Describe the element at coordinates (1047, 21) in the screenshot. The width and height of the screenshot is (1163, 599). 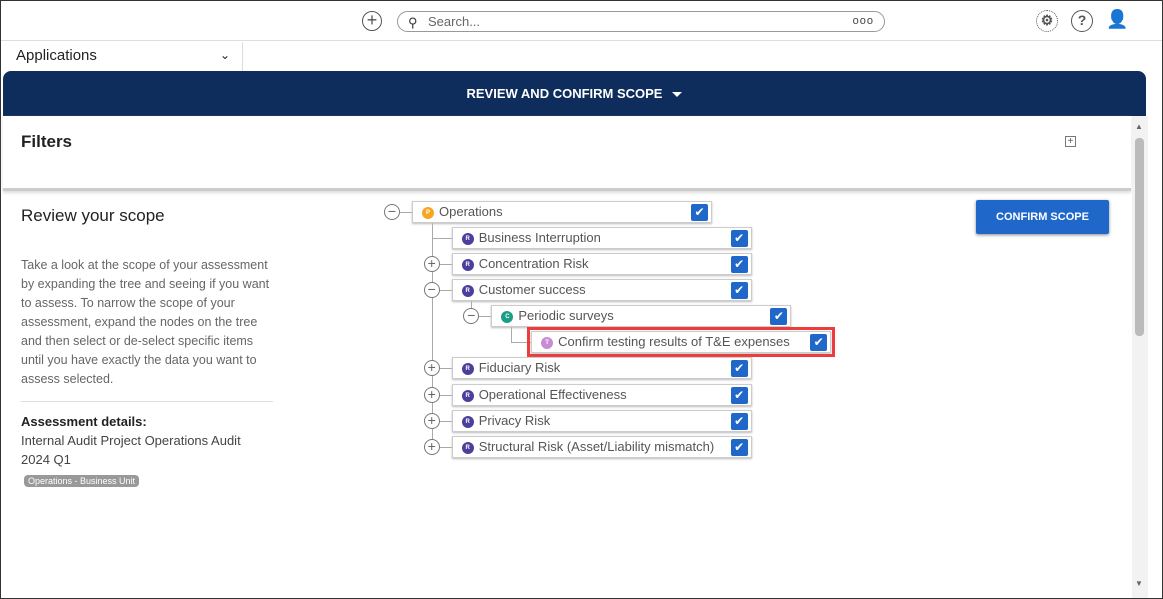
I see `settings-icon: ⚙` at that location.